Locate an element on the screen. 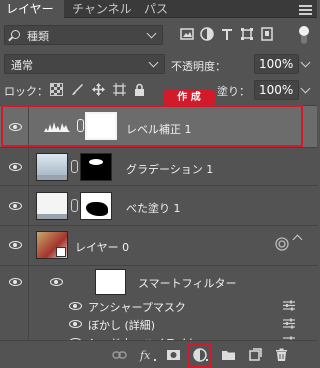 The image size is (320, 368). lock-artboard-icon is located at coordinates (119, 89).